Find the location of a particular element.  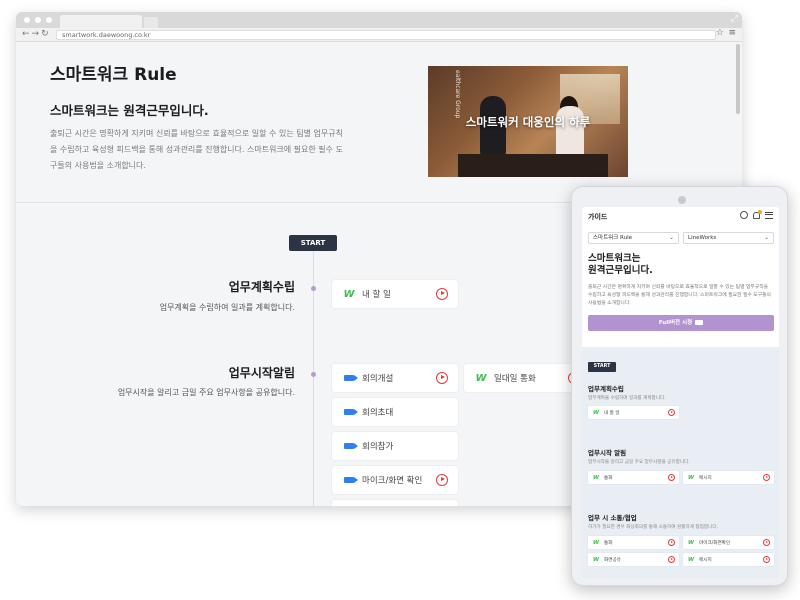

tablet-tool-item: W 마이크/화면확인 is located at coordinates (728, 542).